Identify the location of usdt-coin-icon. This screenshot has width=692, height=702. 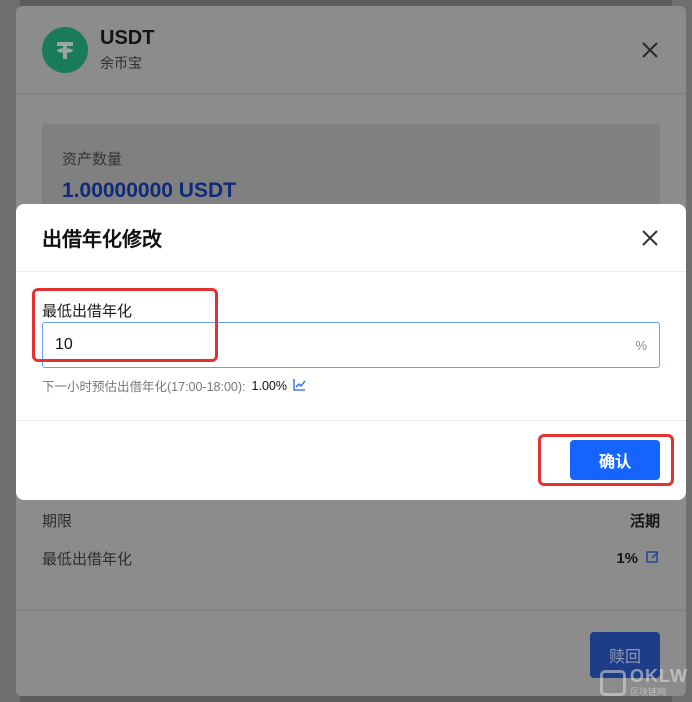
(65, 49).